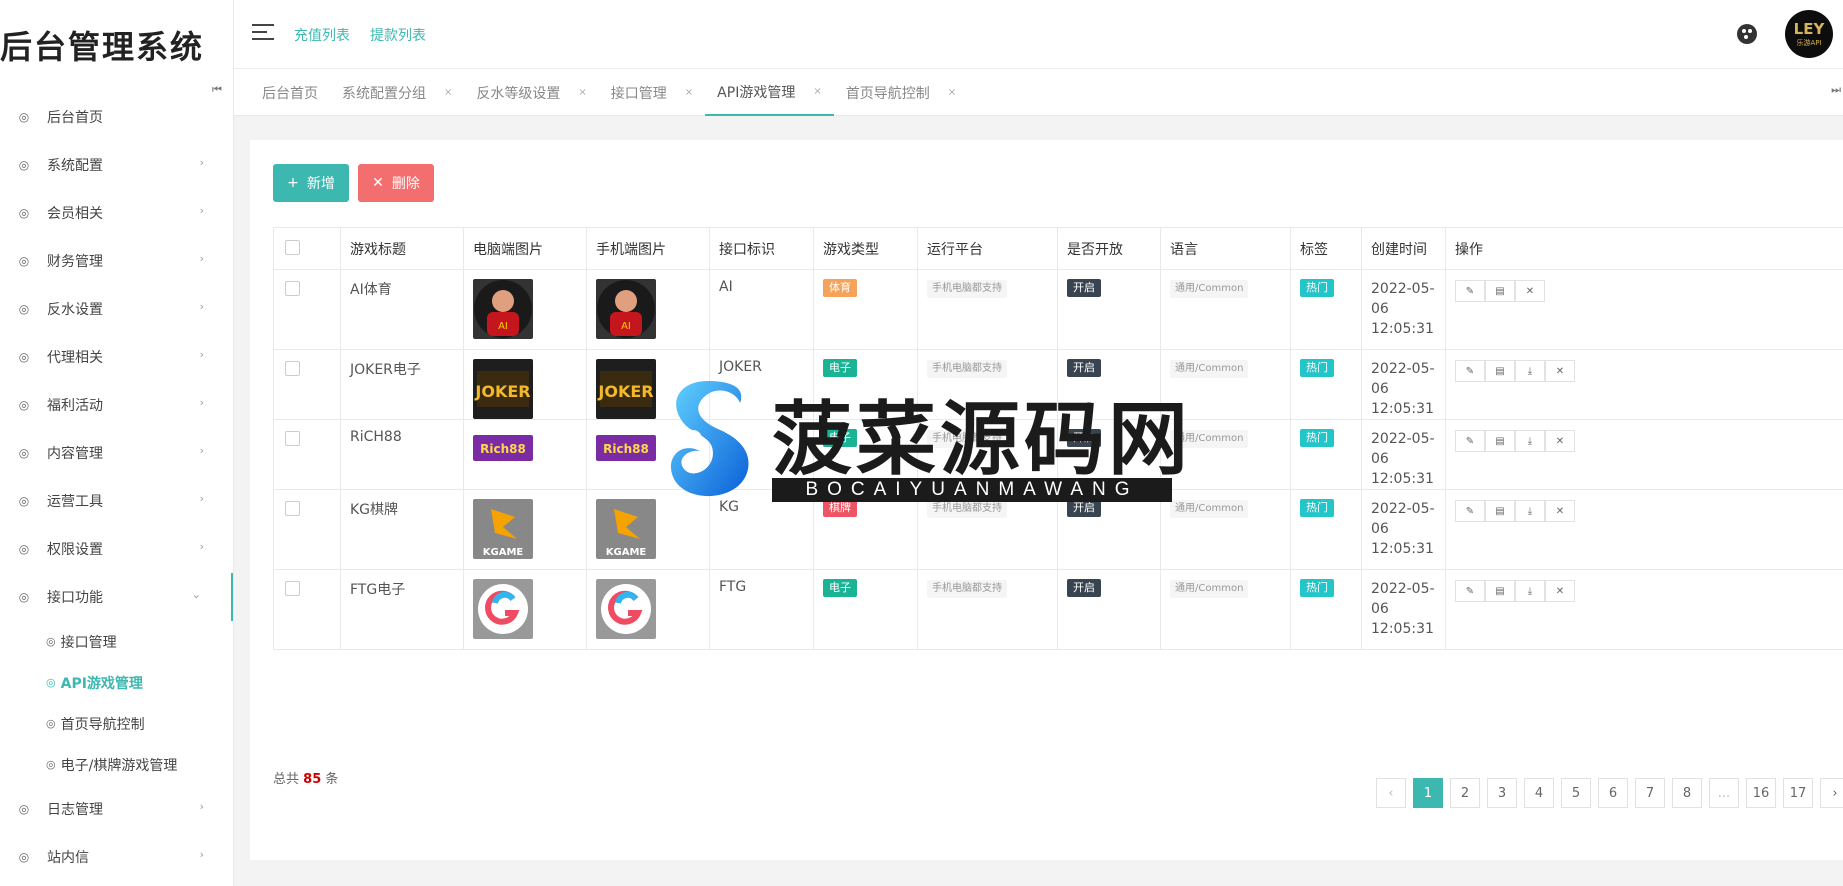  I want to click on delete-button: ✕ 删除, so click(396, 183).